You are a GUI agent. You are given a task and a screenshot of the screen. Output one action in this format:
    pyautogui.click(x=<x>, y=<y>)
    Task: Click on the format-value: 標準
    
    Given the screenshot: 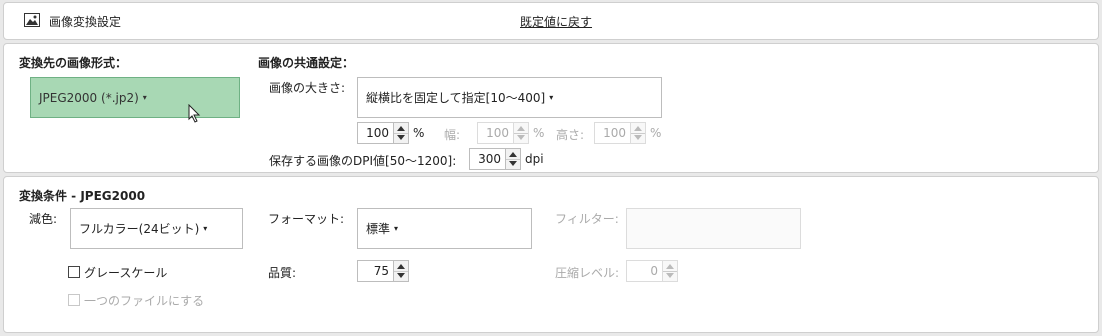 What is the action you would take?
    pyautogui.click(x=378, y=229)
    